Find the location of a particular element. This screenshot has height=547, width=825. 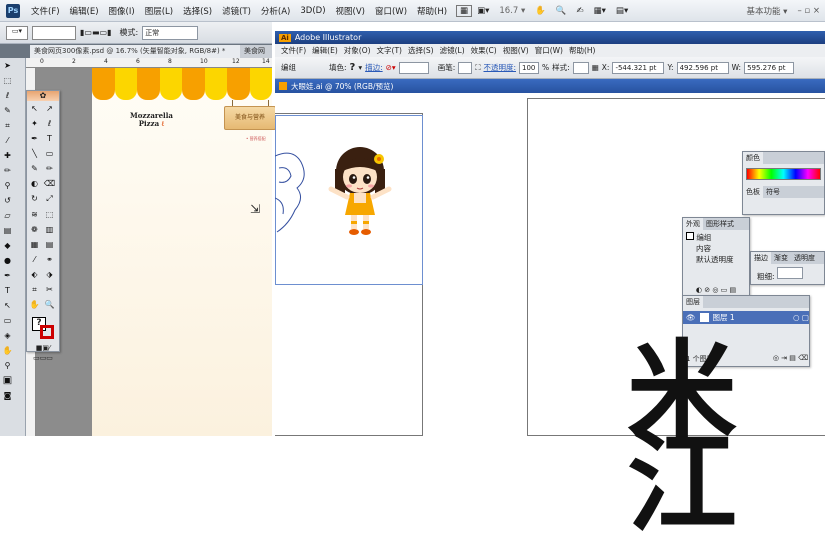

fill-swatch-icon: ? is located at coordinates (353, 67).